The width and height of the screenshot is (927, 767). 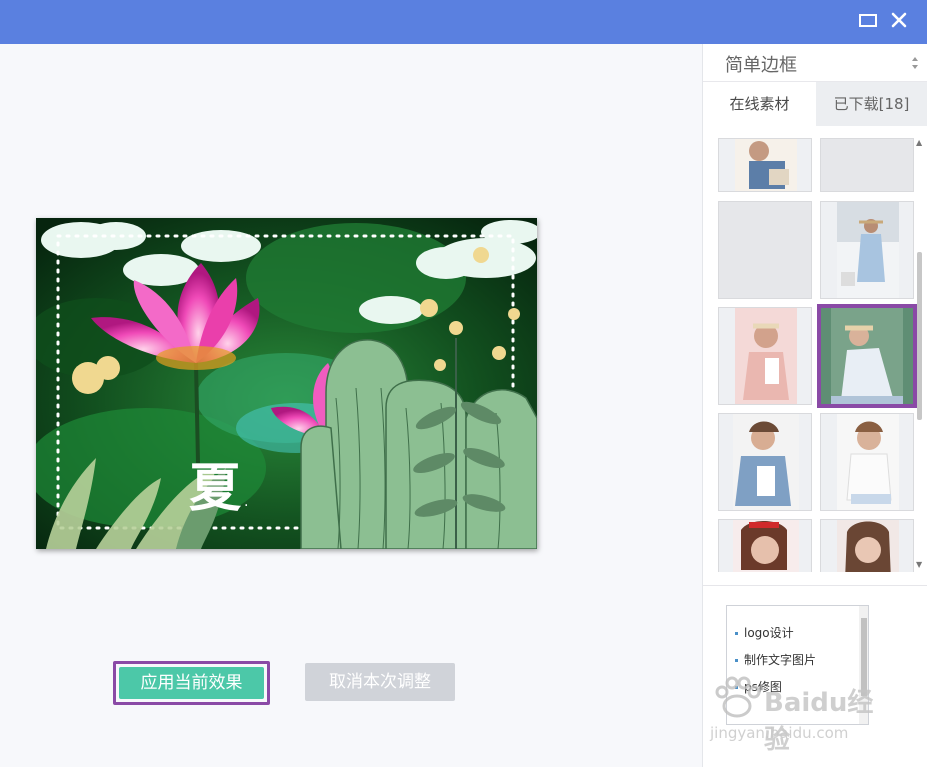 I want to click on material-thumb-selected, so click(x=867, y=356).